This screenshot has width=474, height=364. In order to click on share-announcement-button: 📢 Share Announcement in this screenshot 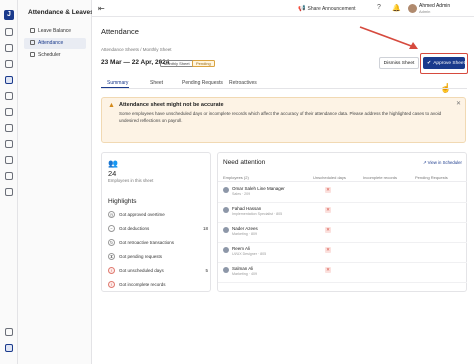, I will do `click(327, 8)`.